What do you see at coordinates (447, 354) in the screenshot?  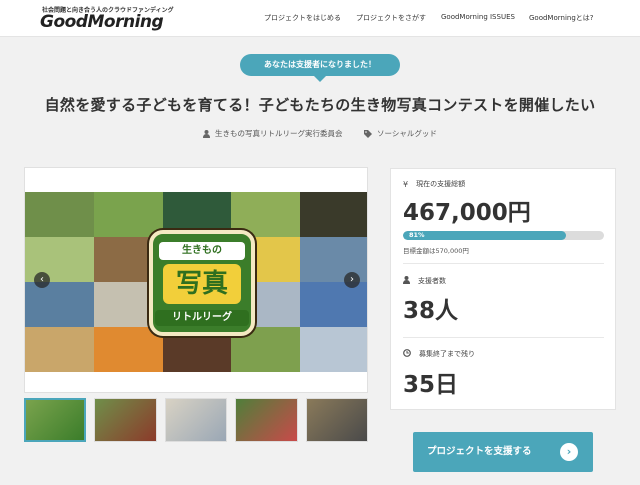 I see `remaining-label: 募集終了まで残り` at bounding box center [447, 354].